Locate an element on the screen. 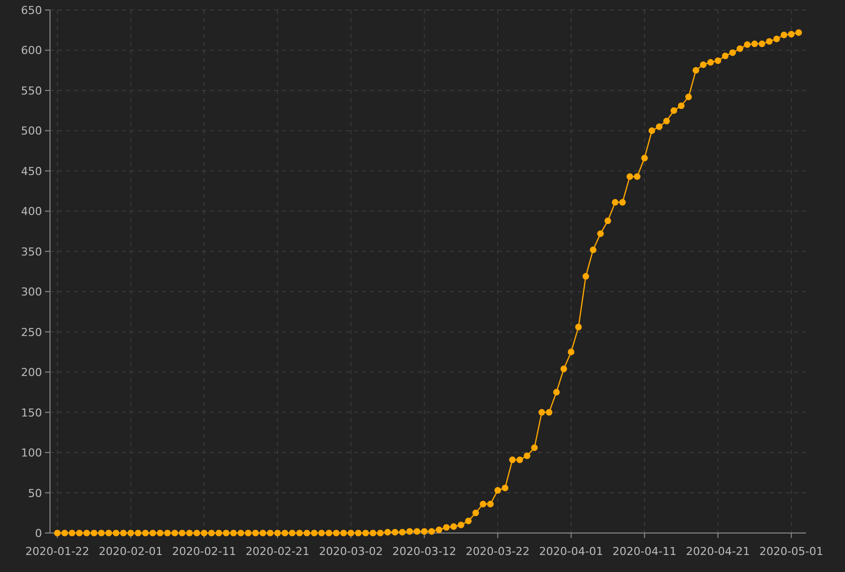  axis-label: 2020-02-11 is located at coordinates (204, 551).